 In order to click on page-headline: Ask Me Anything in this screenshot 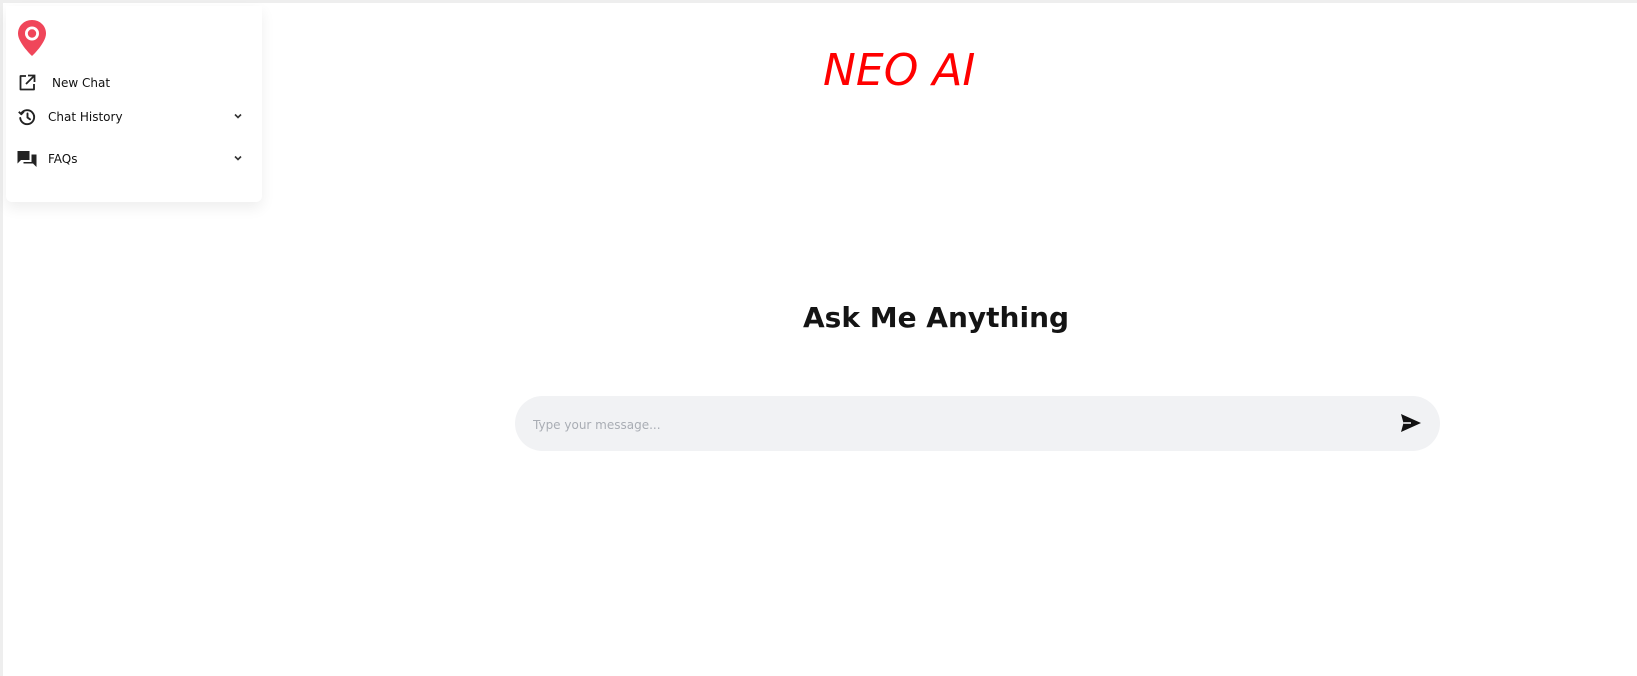, I will do `click(936, 317)`.